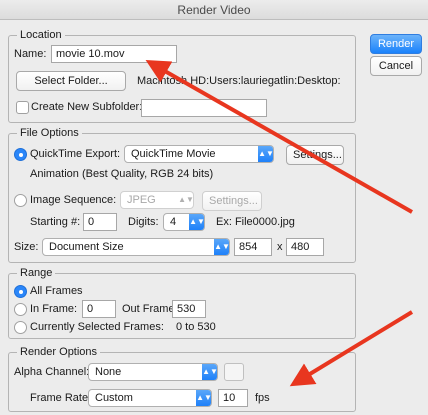  What do you see at coordinates (100, 222) in the screenshot?
I see `starting-number-field: 0` at bounding box center [100, 222].